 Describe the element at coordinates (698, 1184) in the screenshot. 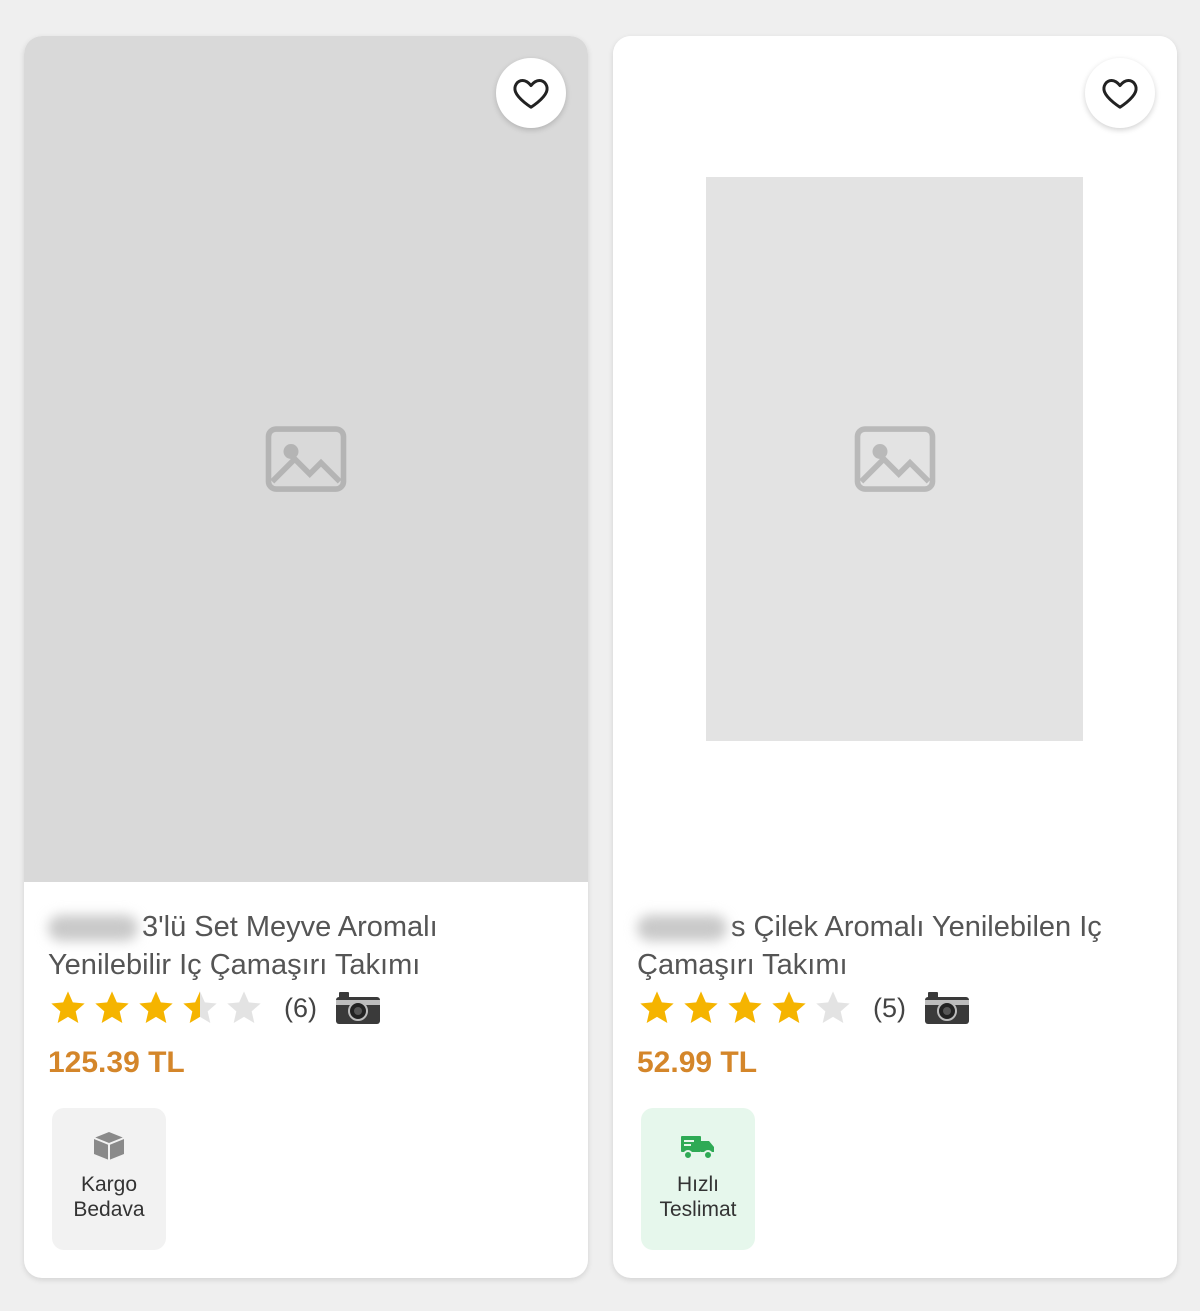

I see `badge-label-line1: Hızlı` at that location.